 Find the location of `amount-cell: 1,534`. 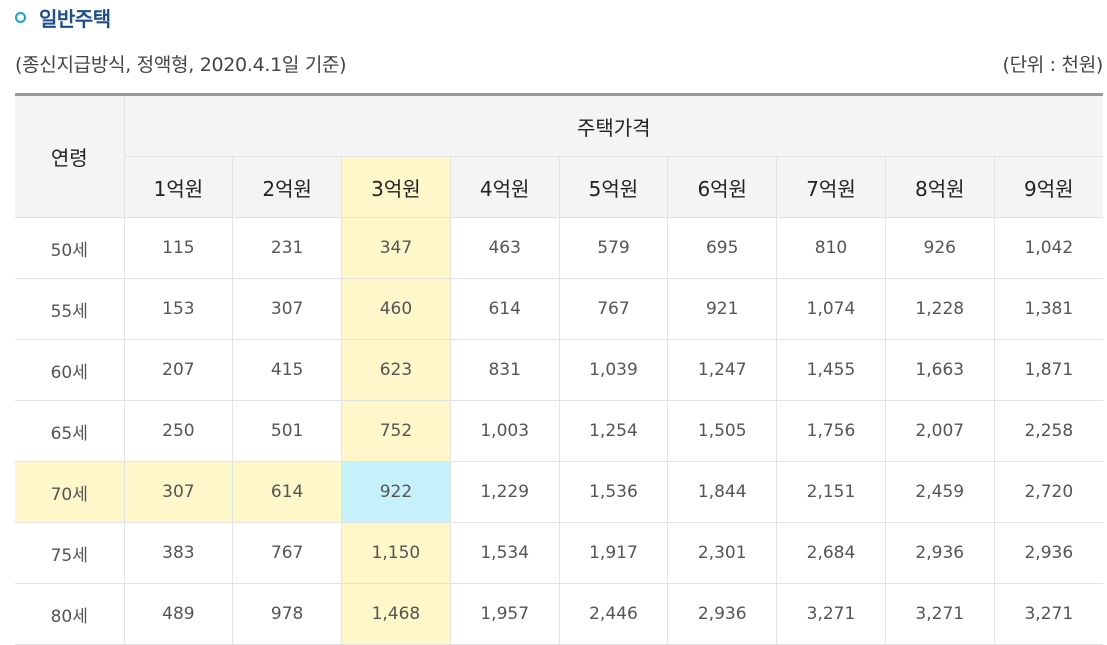

amount-cell: 1,534 is located at coordinates (505, 553).